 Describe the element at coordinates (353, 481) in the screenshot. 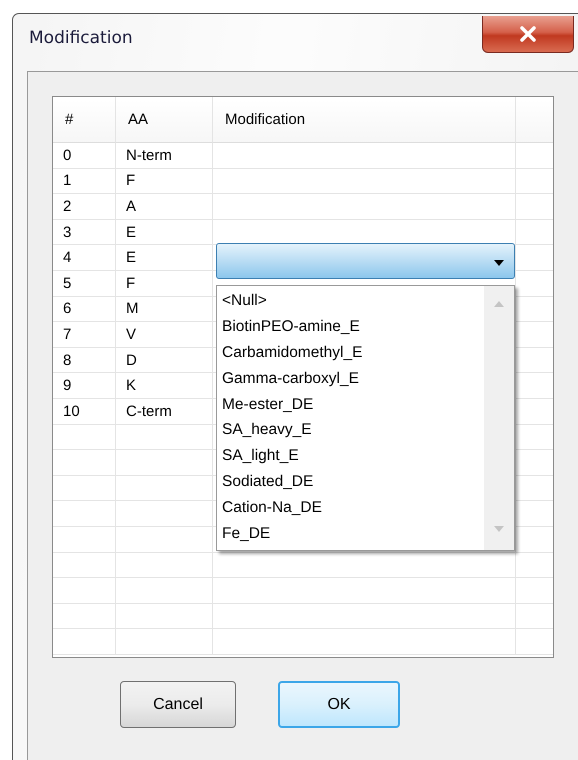

I see `dropdown-option: Sodiated_DE` at that location.